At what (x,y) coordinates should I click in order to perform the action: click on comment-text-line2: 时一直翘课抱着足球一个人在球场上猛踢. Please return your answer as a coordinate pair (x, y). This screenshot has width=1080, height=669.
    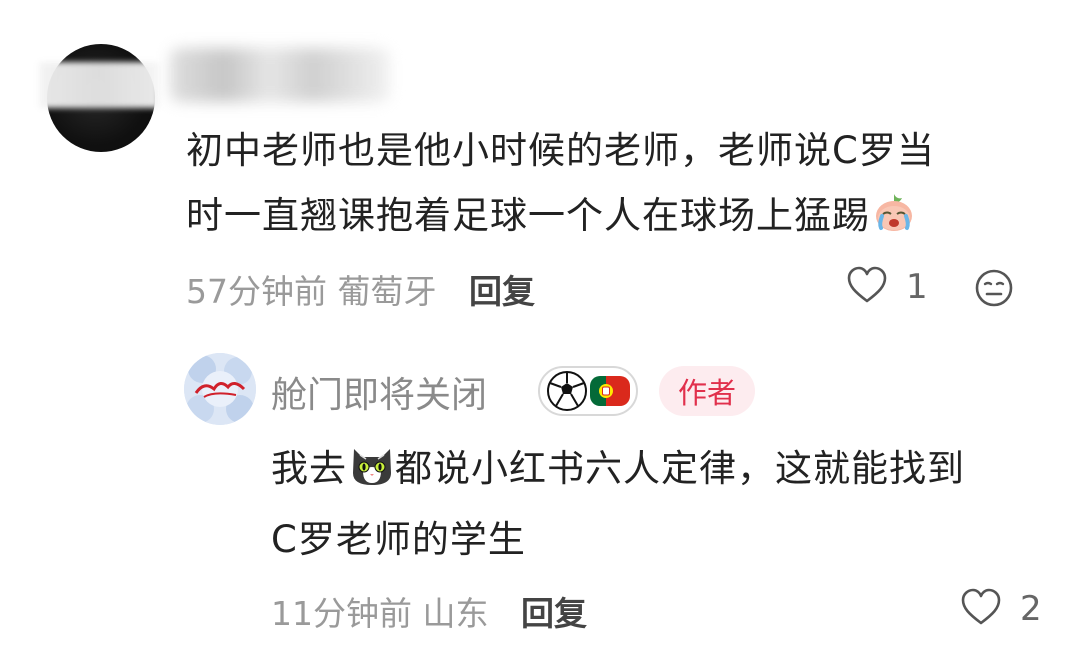
    Looking at the image, I should click on (528, 215).